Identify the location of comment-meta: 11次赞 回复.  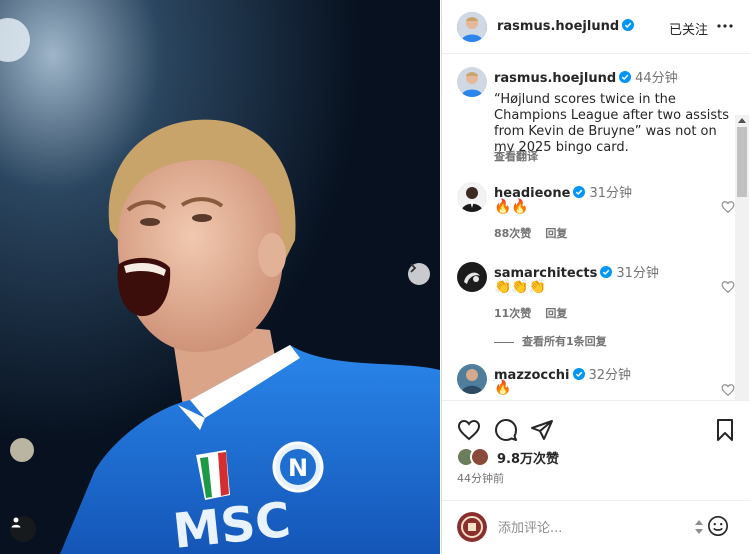
(537, 313).